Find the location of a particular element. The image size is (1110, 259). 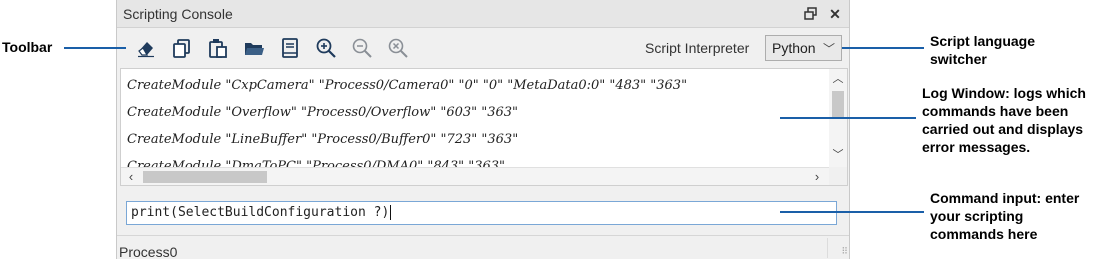

copy-icon is located at coordinates (182, 48).